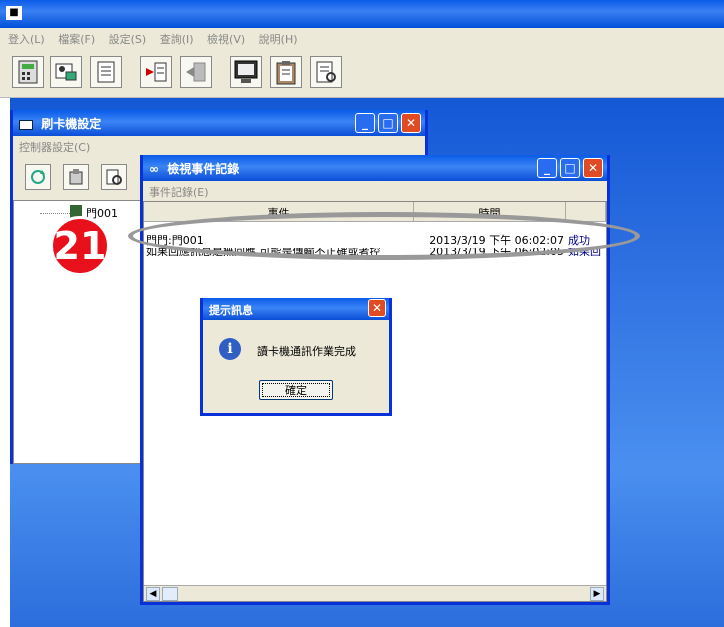 This screenshot has height=627, width=724. What do you see at coordinates (26, 39) in the screenshot?
I see `menu-login: 登入(L)` at bounding box center [26, 39].